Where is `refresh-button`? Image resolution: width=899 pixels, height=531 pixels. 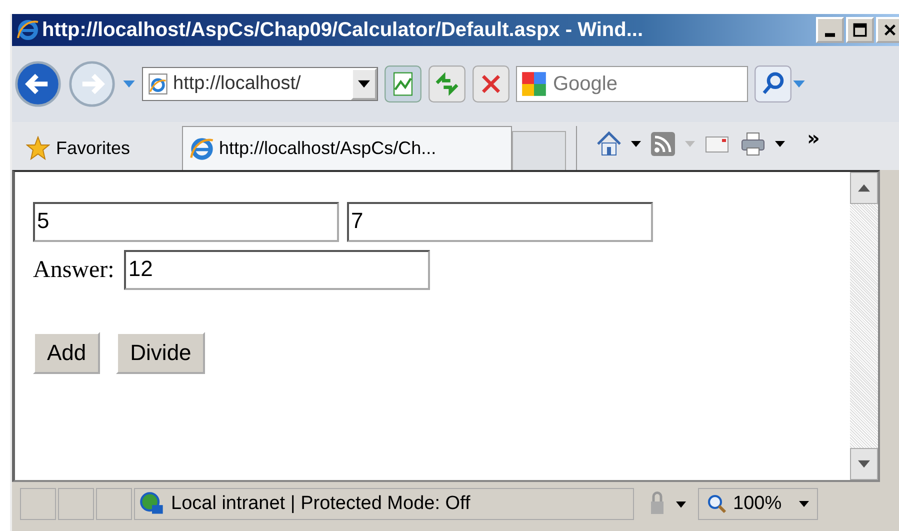 refresh-button is located at coordinates (447, 84).